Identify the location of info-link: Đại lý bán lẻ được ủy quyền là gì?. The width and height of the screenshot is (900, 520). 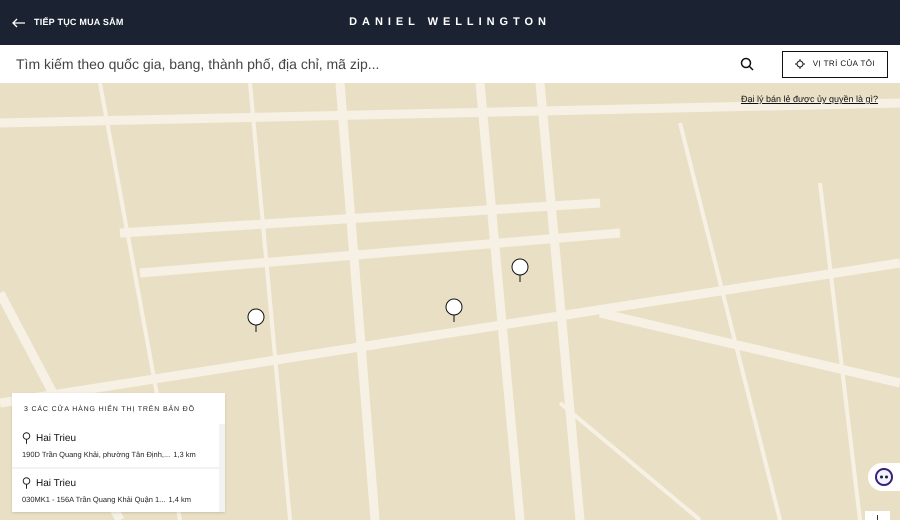
(809, 99).